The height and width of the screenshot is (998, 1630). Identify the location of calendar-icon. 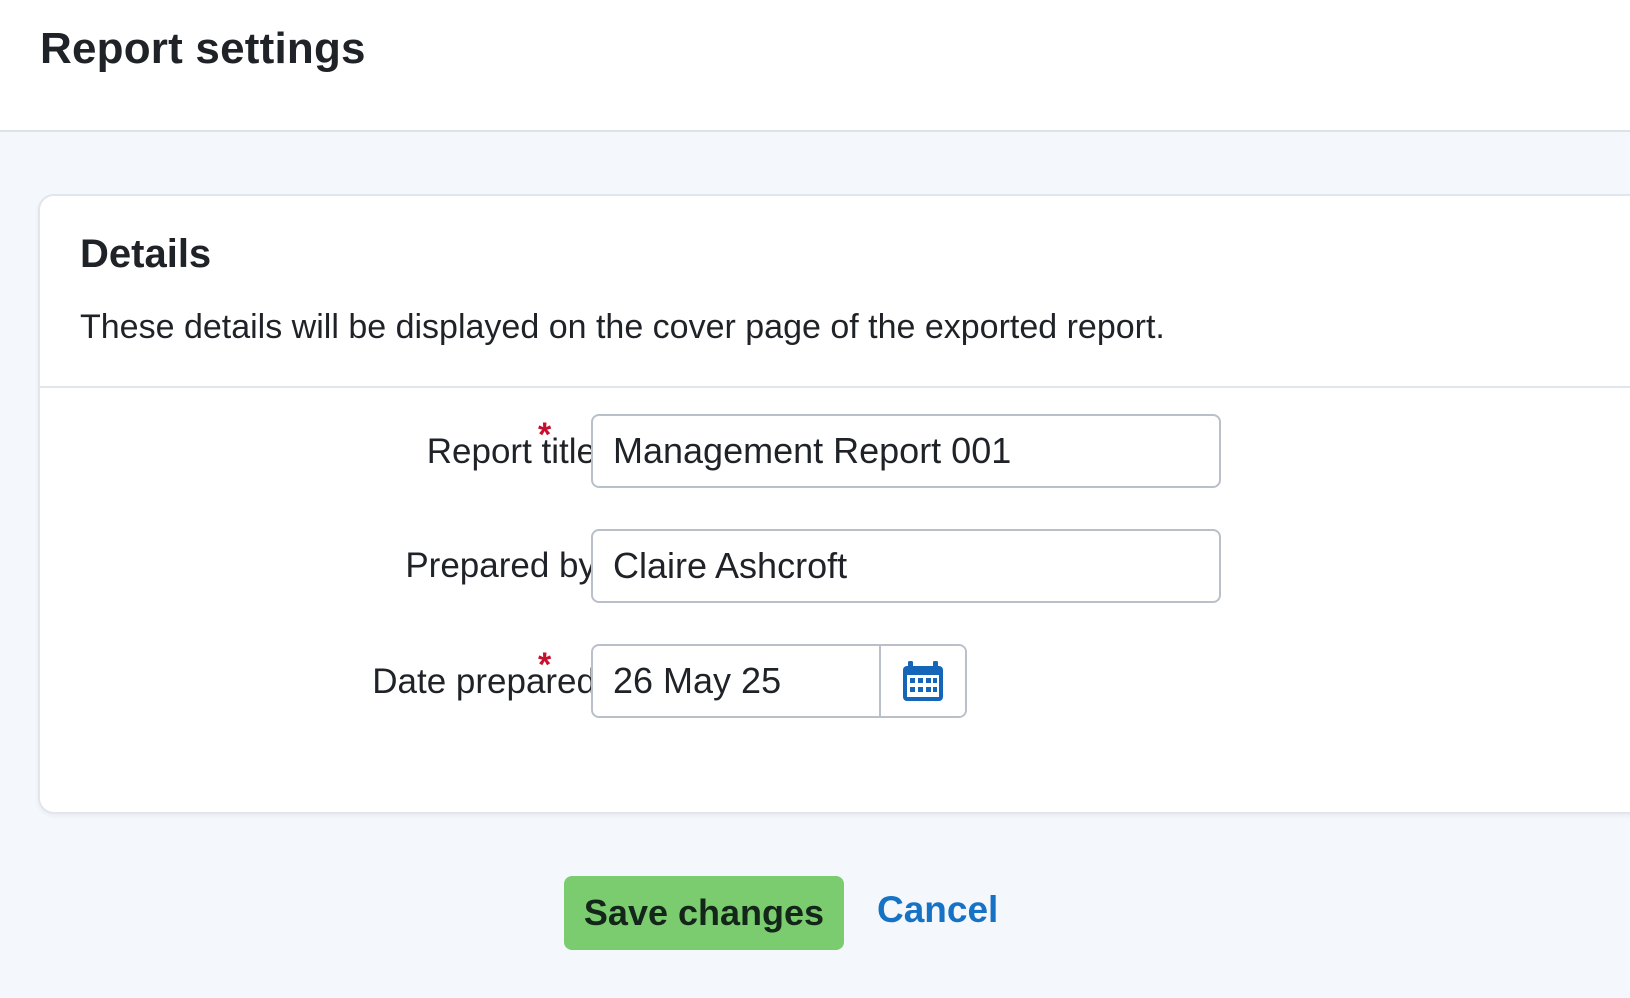
(923, 681).